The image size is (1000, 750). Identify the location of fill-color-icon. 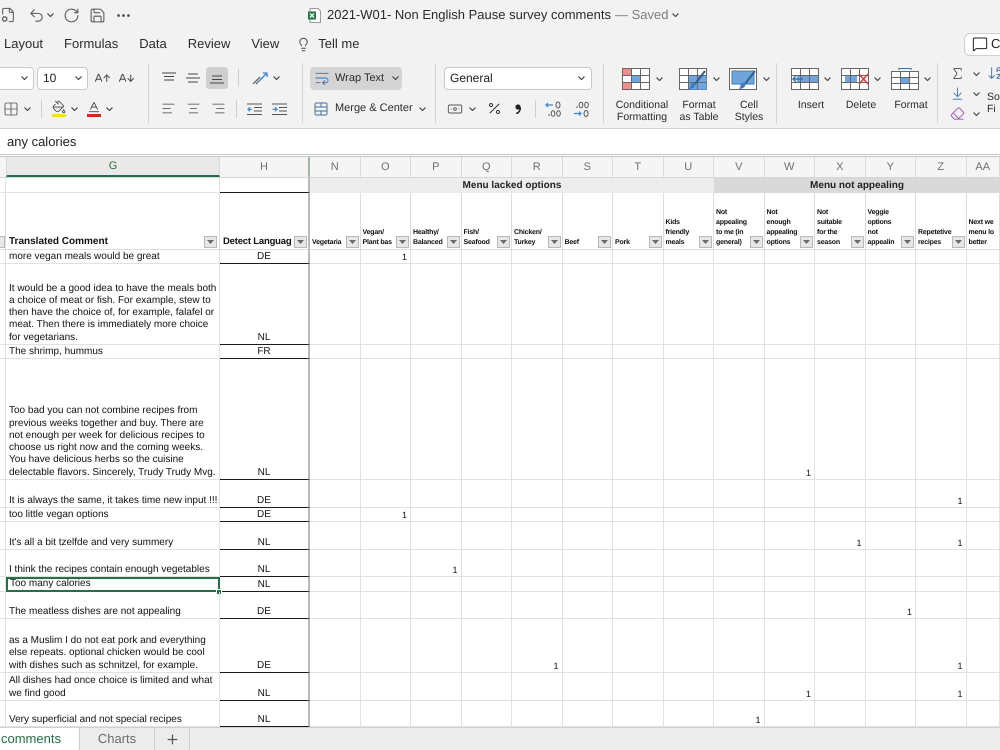
(59, 108).